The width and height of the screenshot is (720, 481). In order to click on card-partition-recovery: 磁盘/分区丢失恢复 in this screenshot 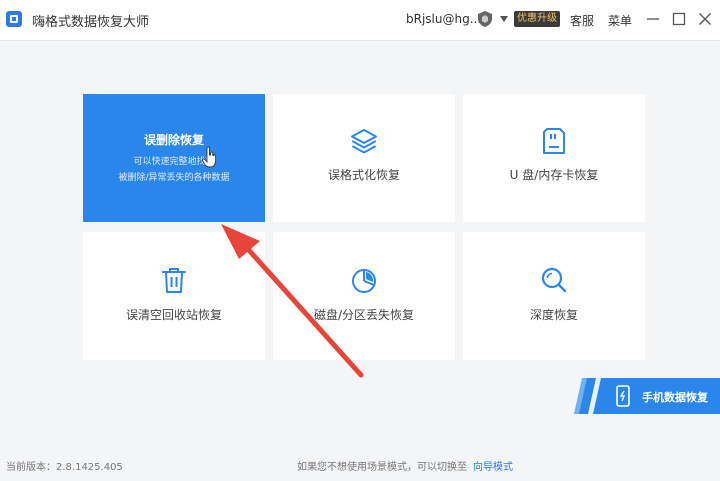, I will do `click(364, 296)`.